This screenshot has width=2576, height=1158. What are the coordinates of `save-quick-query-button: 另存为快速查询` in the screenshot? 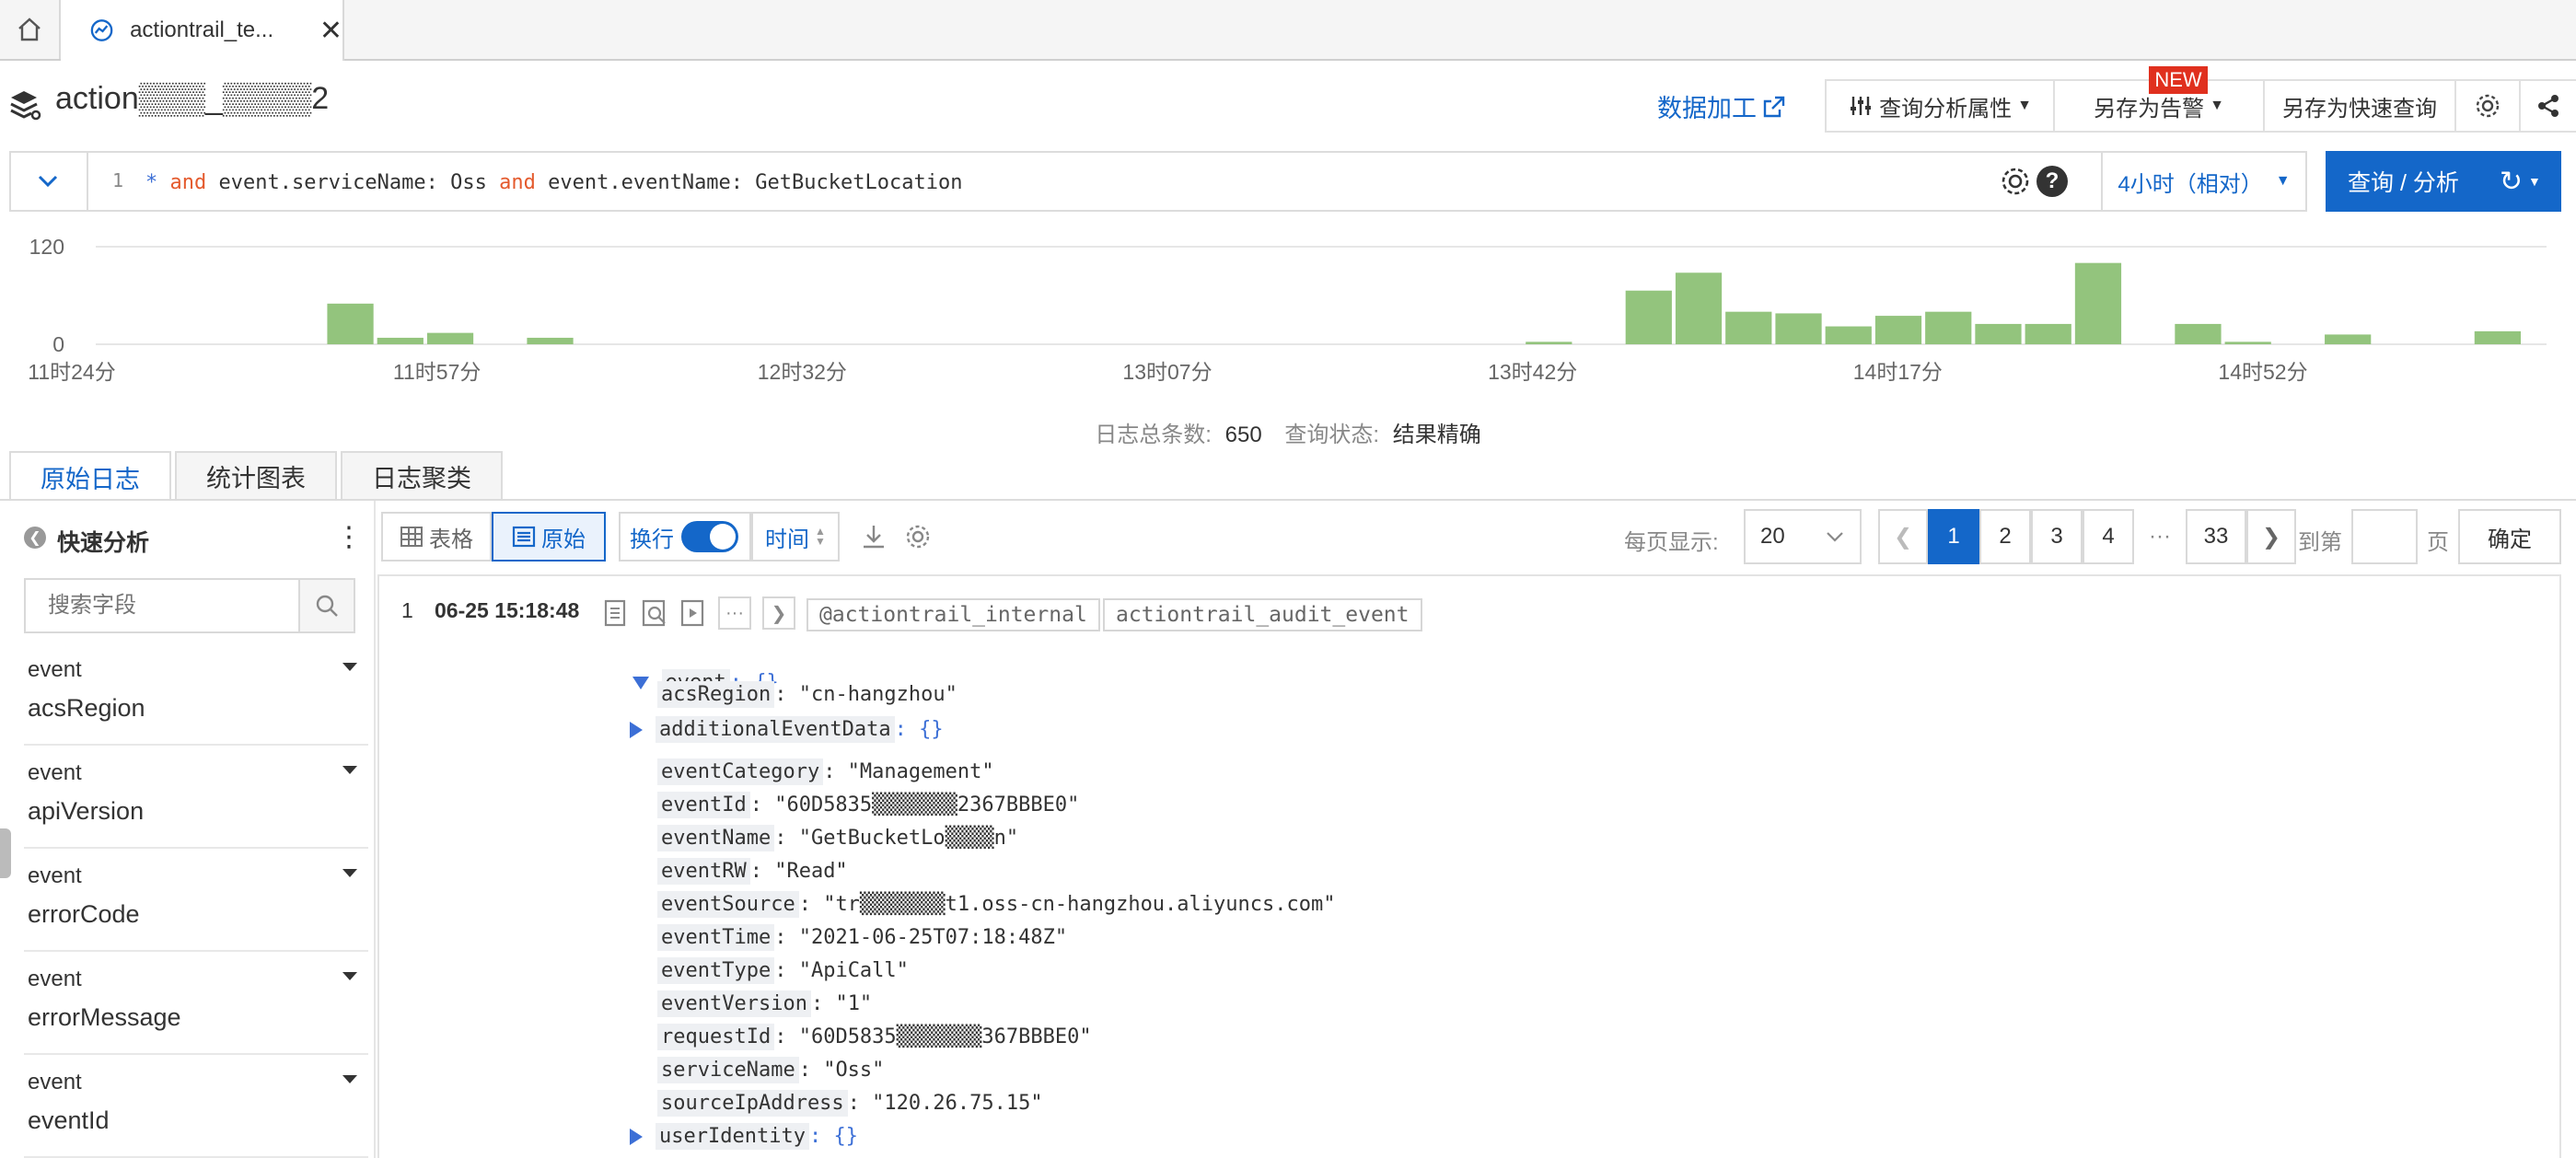 It's located at (2359, 106).